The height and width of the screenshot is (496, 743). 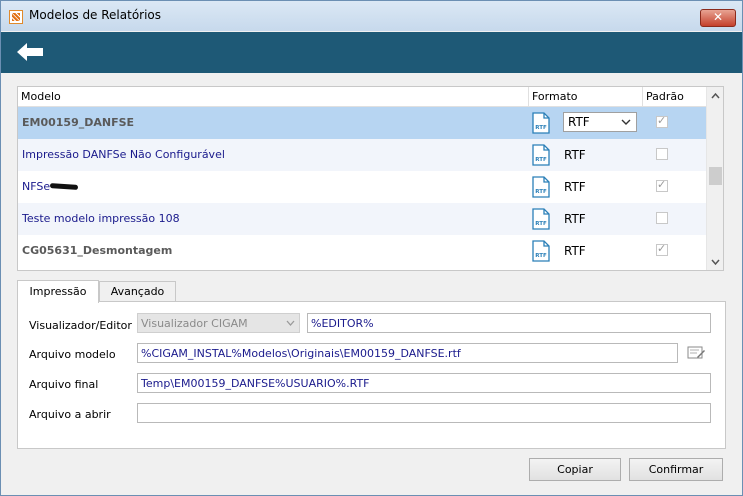 I want to click on format-select: RTF, so click(x=600, y=122).